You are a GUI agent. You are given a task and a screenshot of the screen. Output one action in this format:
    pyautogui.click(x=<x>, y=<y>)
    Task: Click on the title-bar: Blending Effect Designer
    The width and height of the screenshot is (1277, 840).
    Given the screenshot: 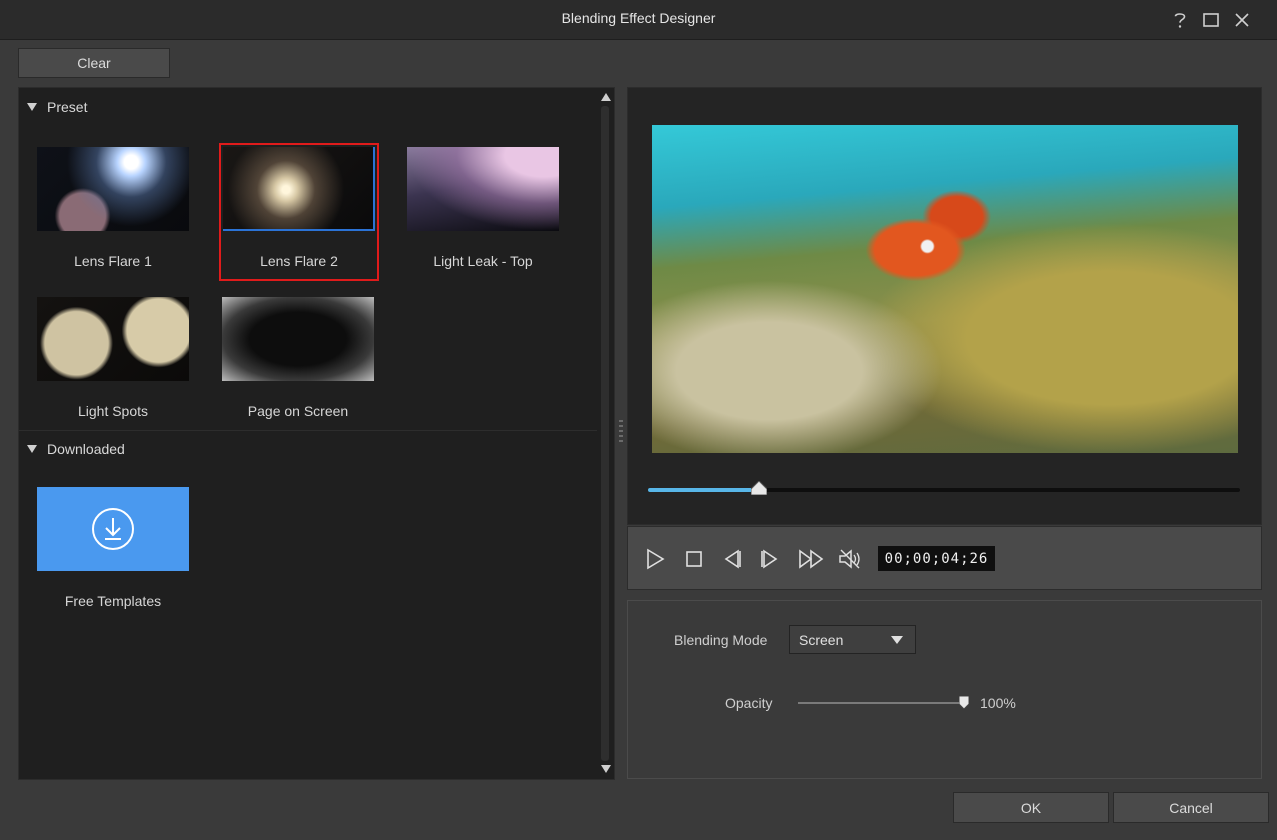 What is the action you would take?
    pyautogui.click(x=638, y=20)
    